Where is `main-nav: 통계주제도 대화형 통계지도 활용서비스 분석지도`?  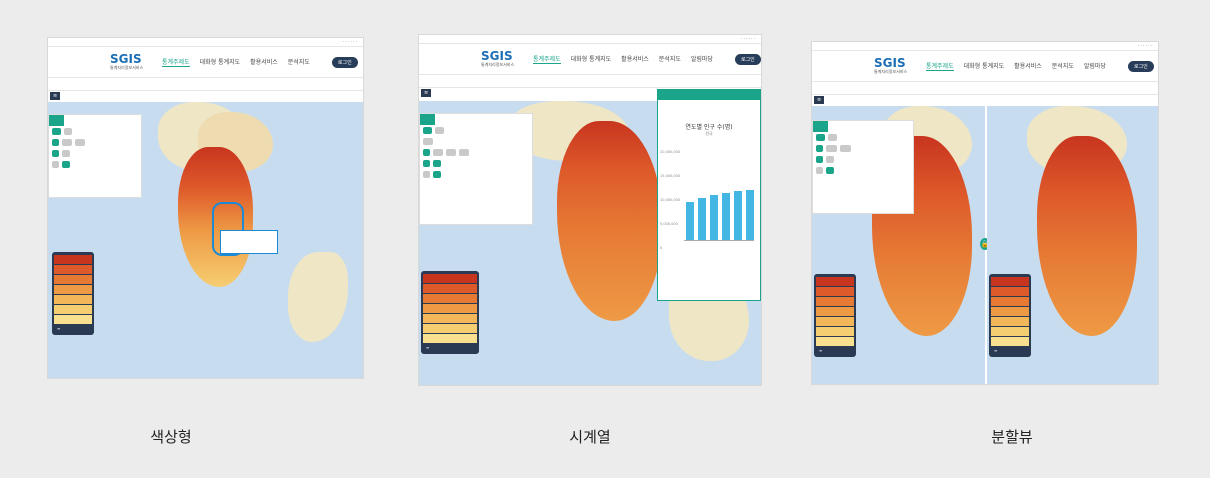
main-nav: 통계주제도 대화형 통계지도 활용서비스 분석지도 is located at coordinates (236, 62).